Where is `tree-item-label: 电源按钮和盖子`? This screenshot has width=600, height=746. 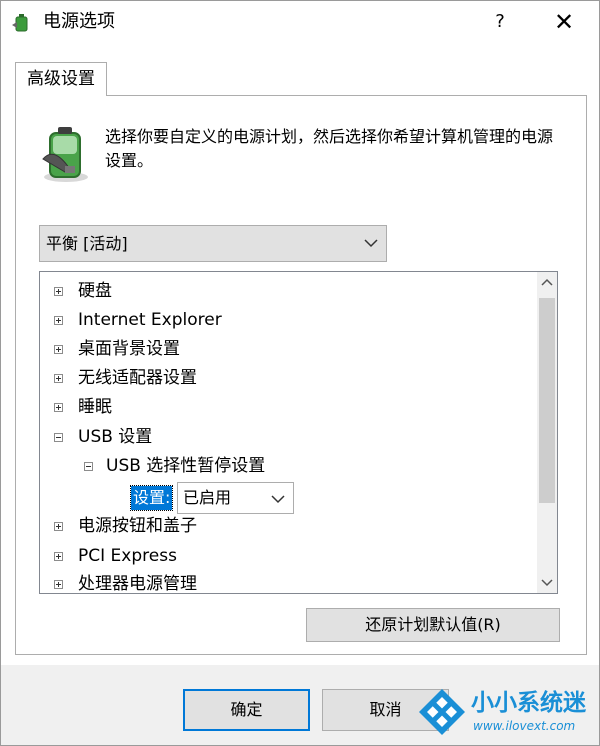 tree-item-label: 电源按钮和盖子 is located at coordinates (137, 526).